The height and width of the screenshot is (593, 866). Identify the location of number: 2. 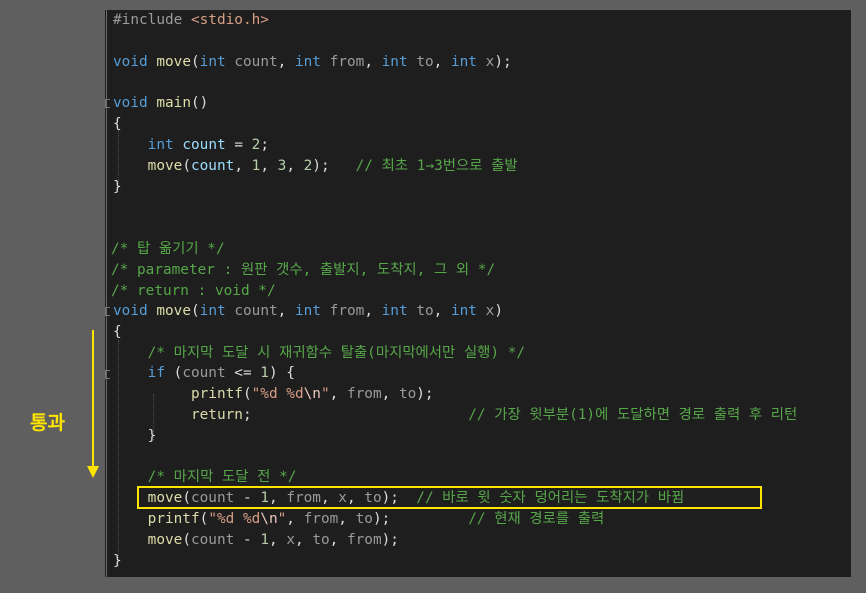
(308, 166).